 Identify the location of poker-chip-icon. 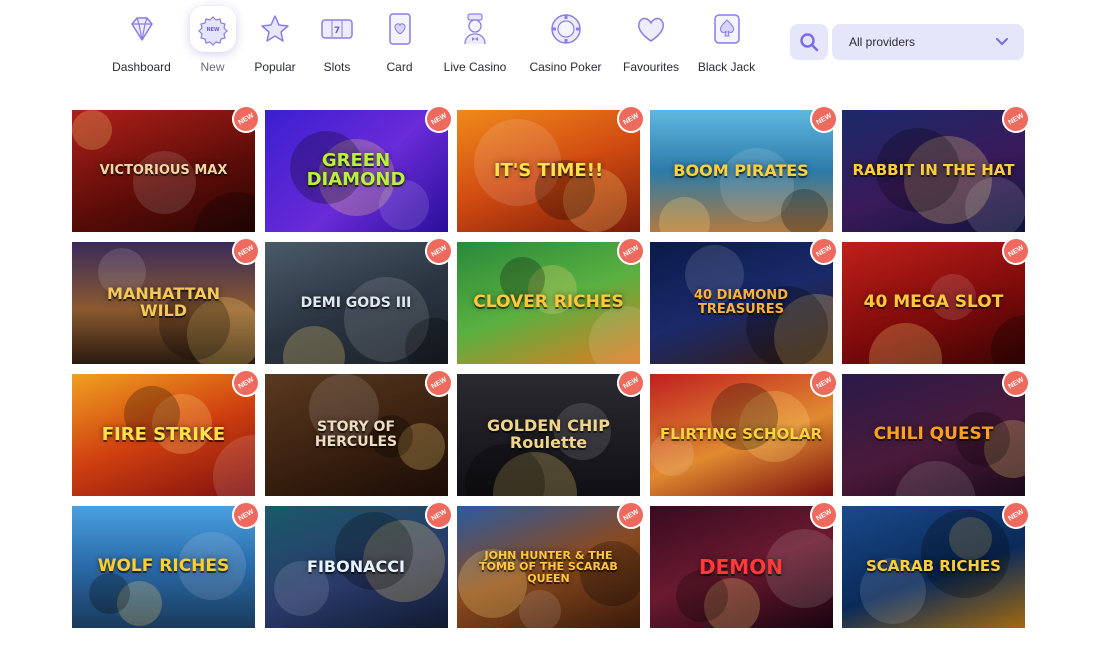
(566, 29).